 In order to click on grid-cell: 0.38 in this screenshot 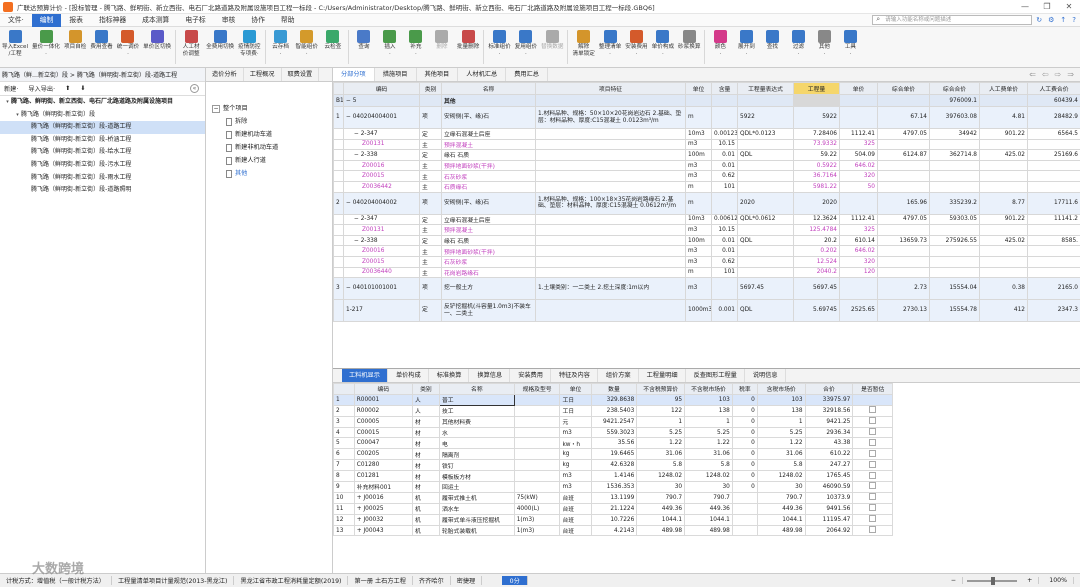, I will do `click(1003, 289)`.